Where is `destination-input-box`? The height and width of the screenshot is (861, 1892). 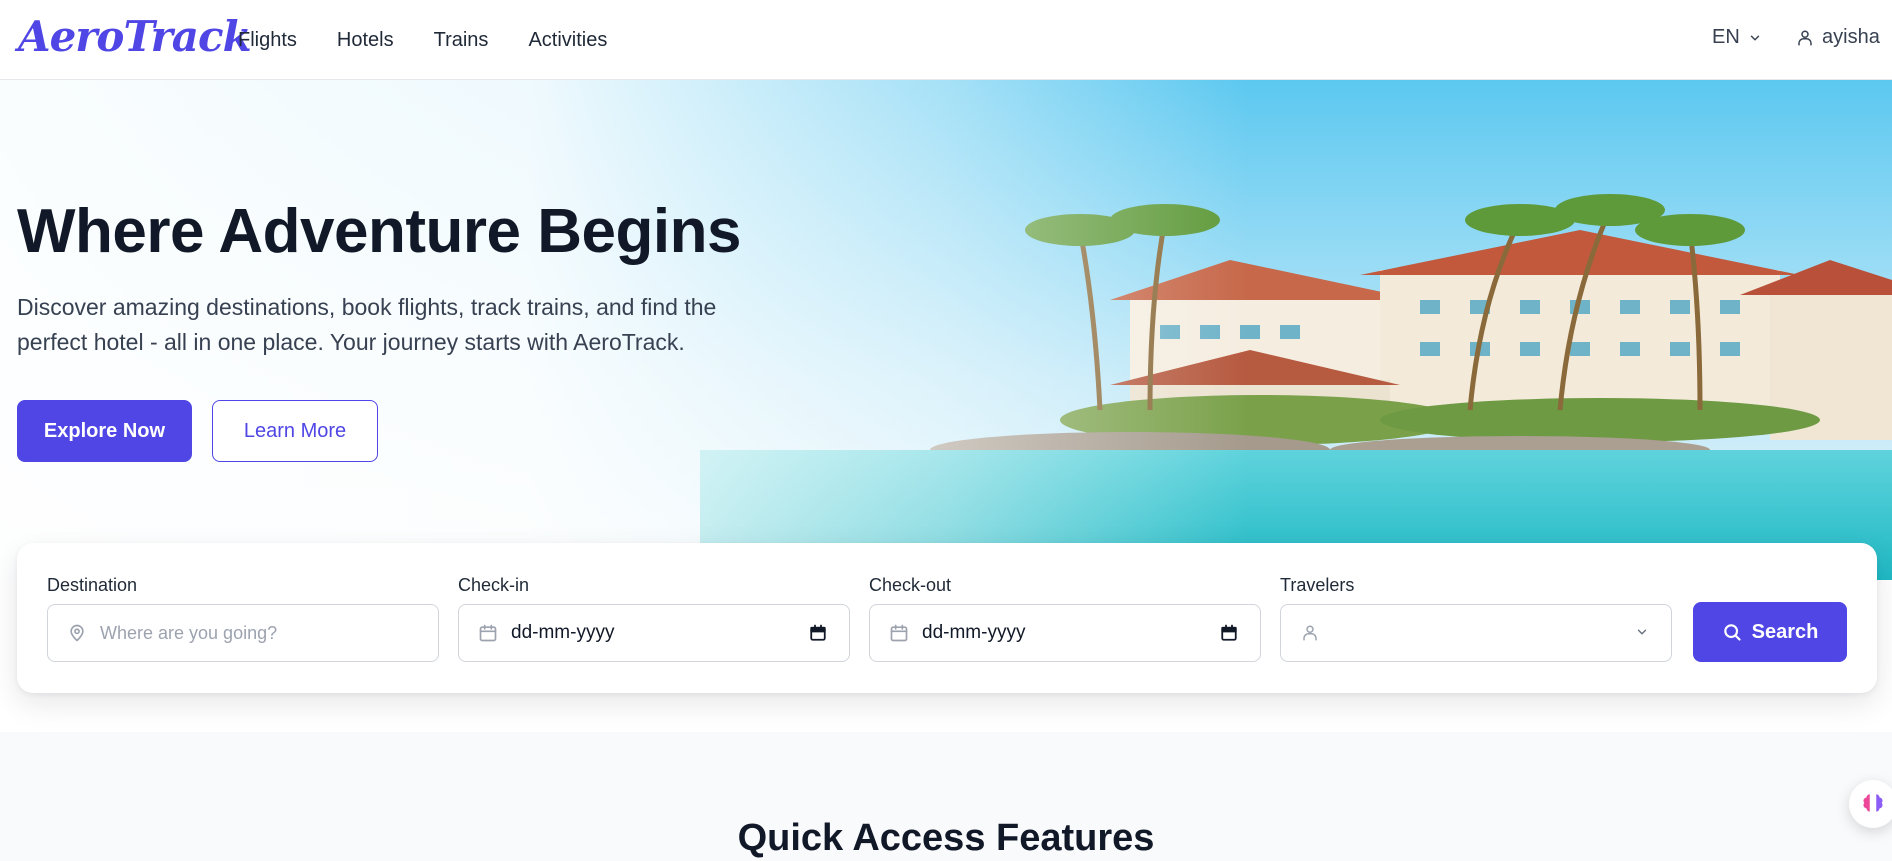
destination-input-box is located at coordinates (243, 633).